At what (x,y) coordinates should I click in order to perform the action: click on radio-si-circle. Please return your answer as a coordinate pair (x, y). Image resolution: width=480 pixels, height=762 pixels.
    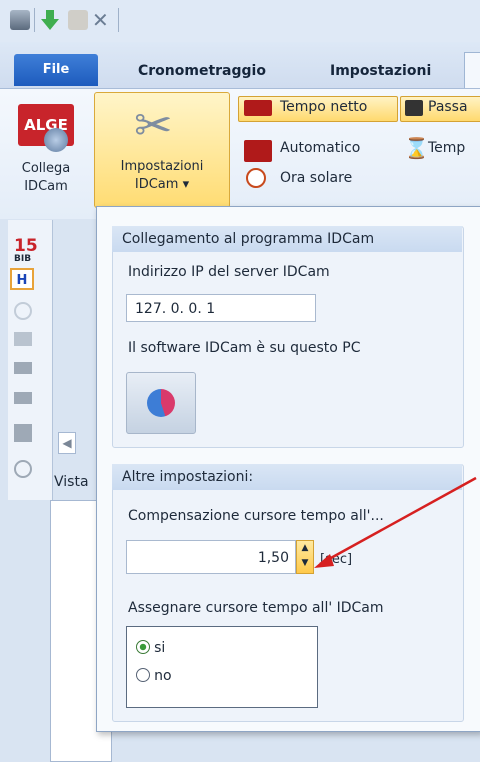
    Looking at the image, I should click on (143, 647).